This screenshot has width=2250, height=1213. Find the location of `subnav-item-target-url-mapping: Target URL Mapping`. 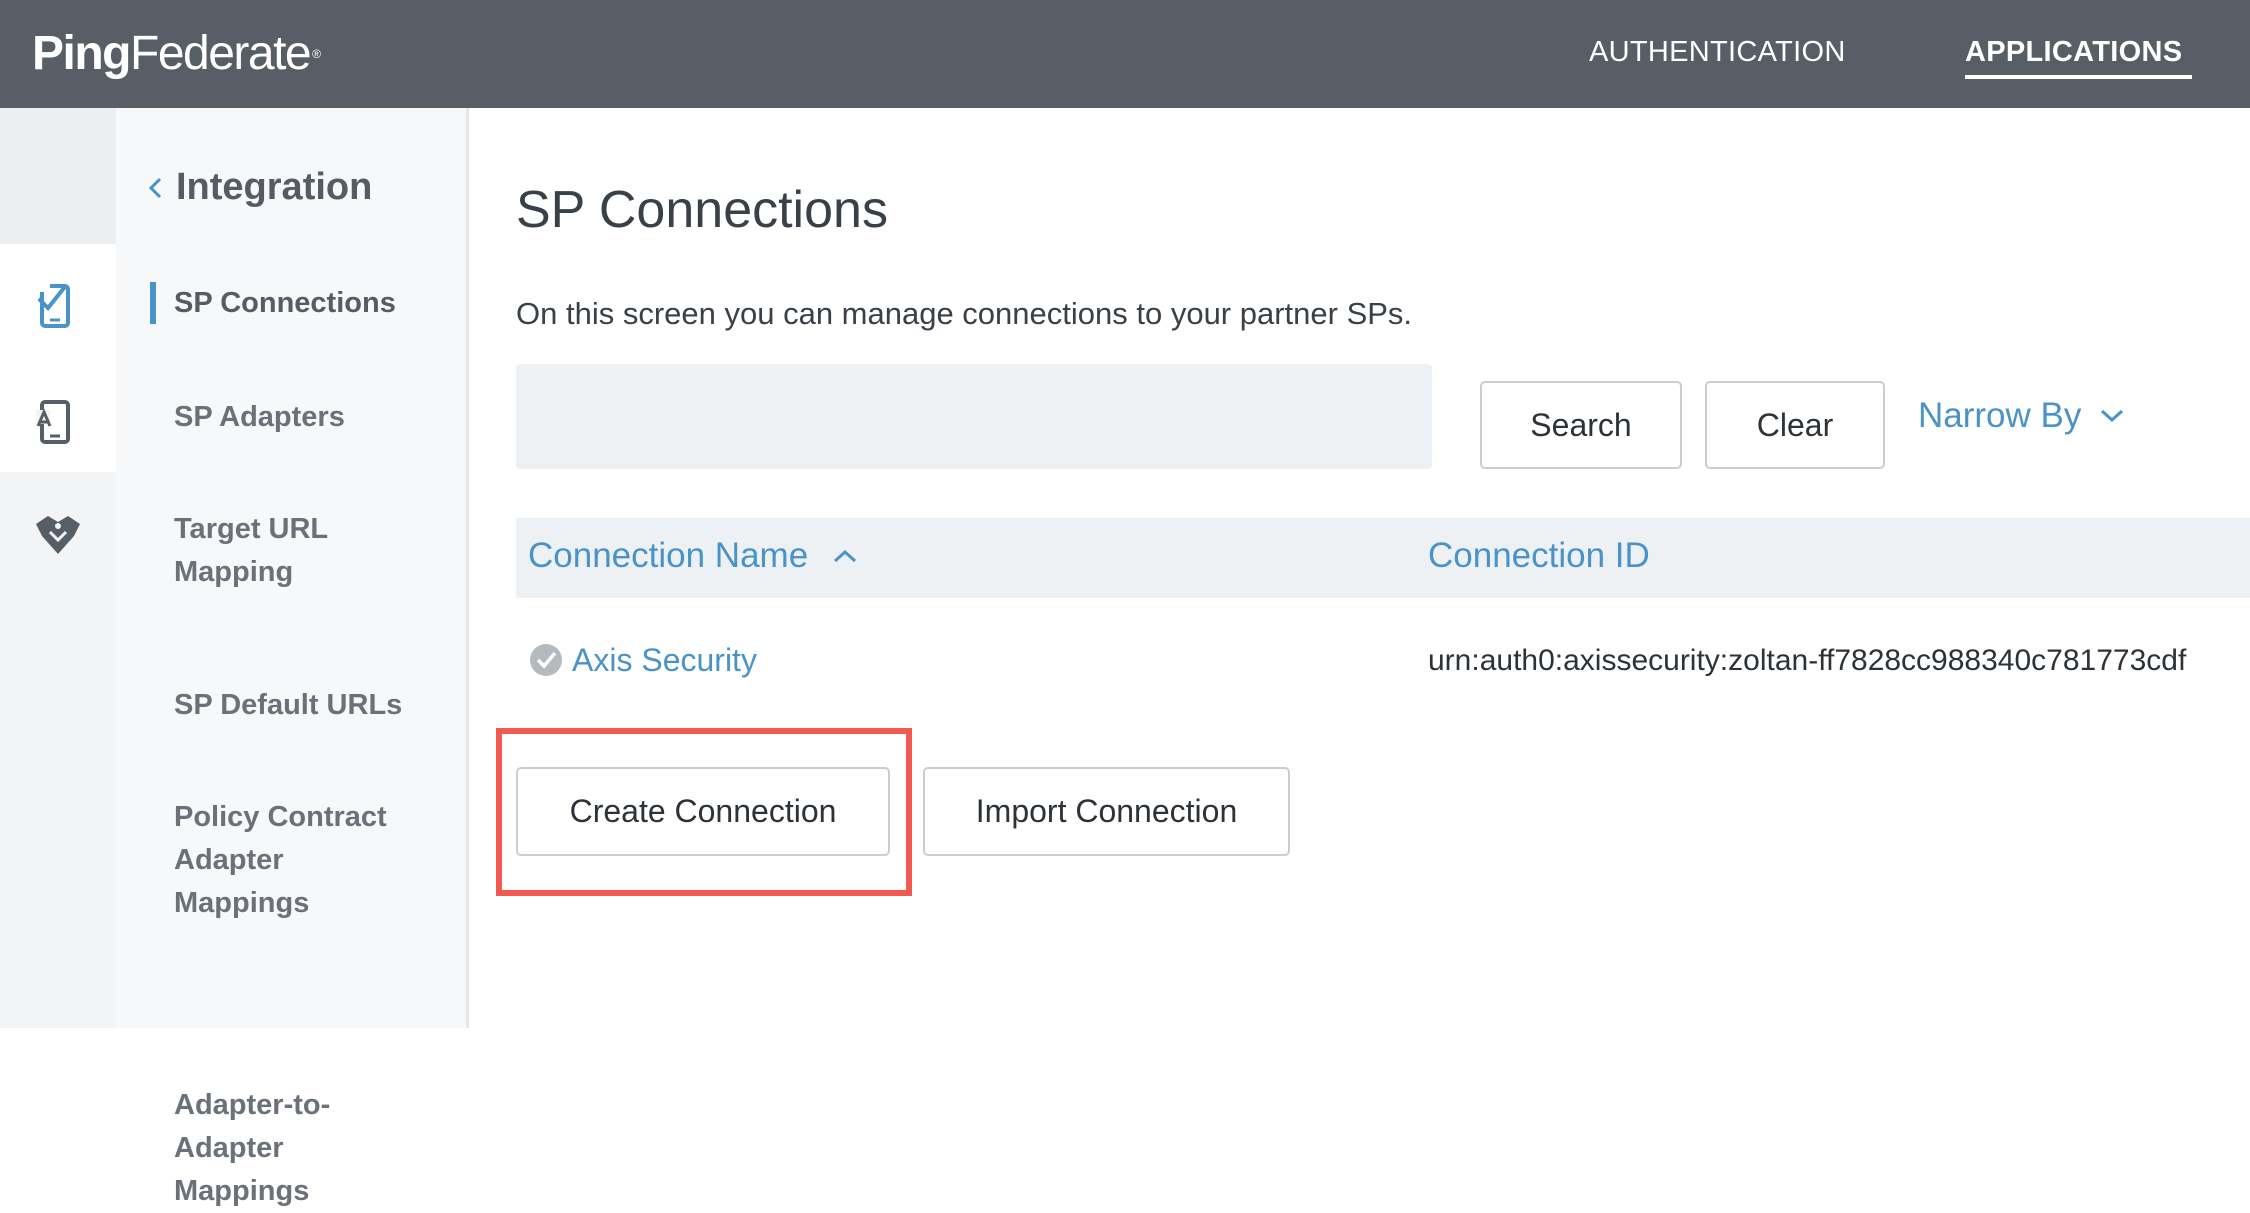

subnav-item-target-url-mapping: Target URL Mapping is located at coordinates (274, 551).